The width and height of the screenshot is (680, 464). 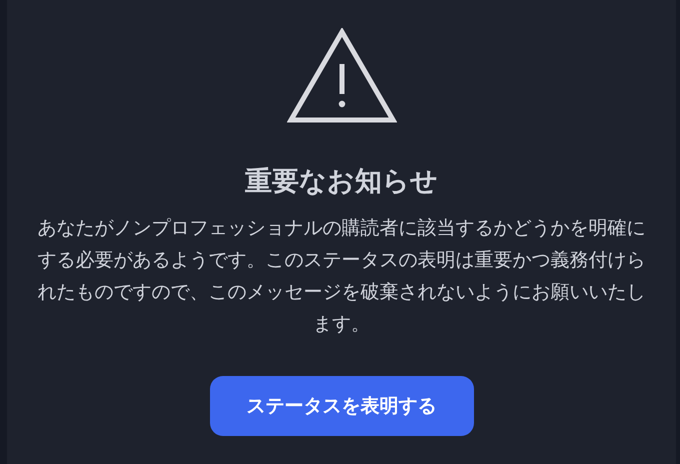 What do you see at coordinates (342, 406) in the screenshot?
I see `declare-status-button: ステータスを表明する` at bounding box center [342, 406].